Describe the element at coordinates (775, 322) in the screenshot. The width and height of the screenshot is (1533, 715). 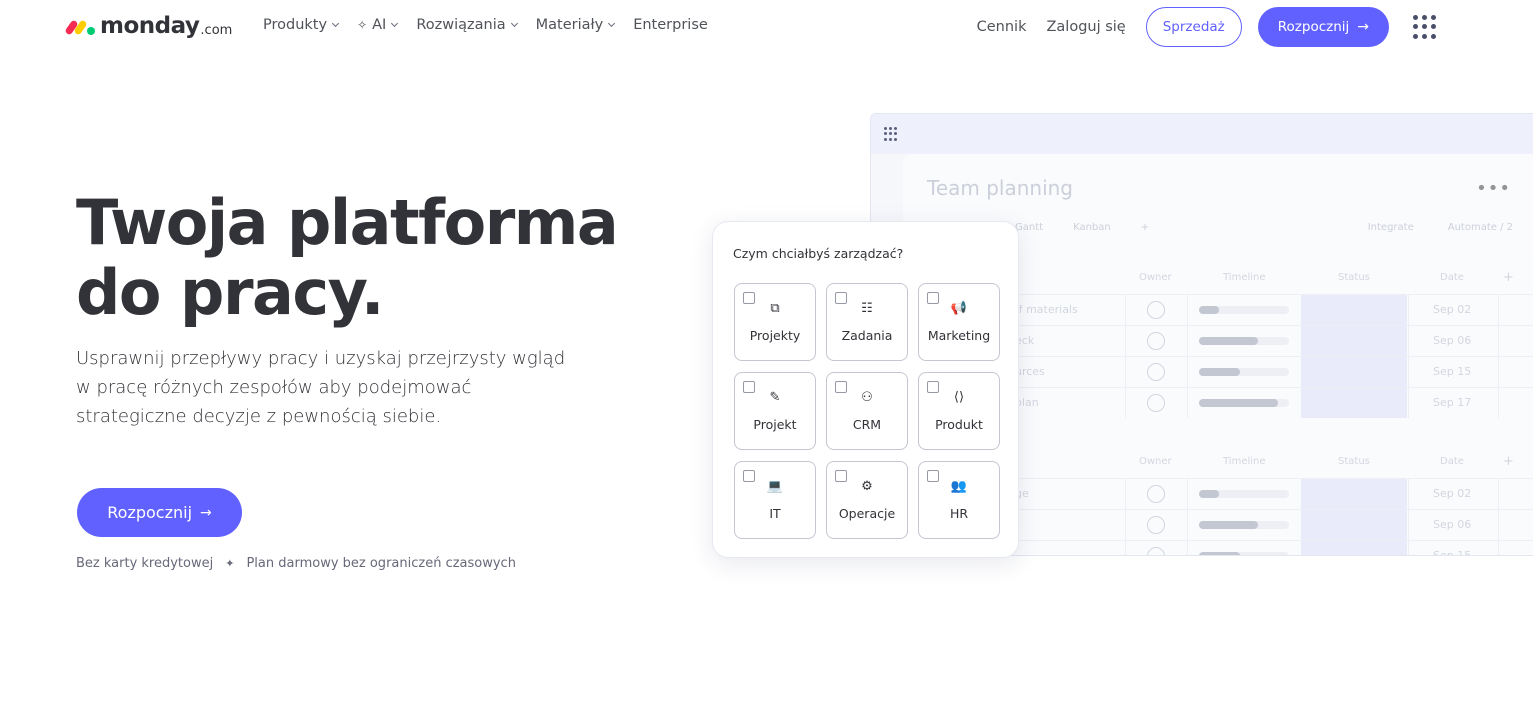
I see `use-case-option-projekty: ⧉ Projekty` at that location.